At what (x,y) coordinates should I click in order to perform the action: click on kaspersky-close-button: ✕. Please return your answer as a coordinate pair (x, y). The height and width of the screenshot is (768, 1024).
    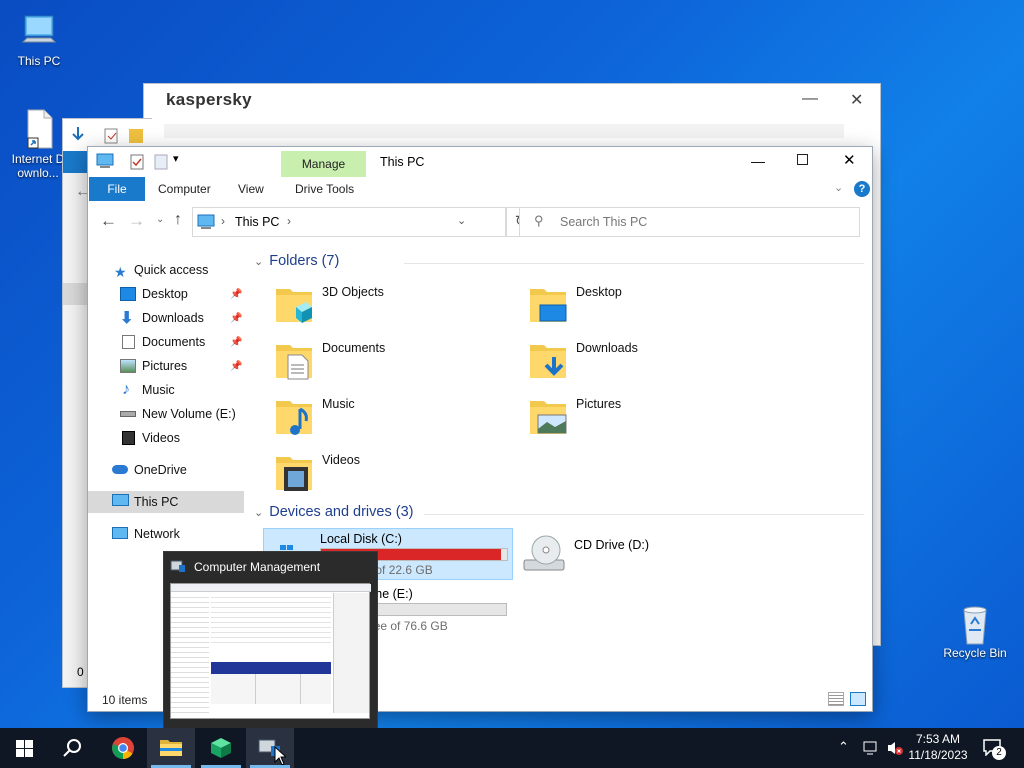
    Looking at the image, I should click on (856, 100).